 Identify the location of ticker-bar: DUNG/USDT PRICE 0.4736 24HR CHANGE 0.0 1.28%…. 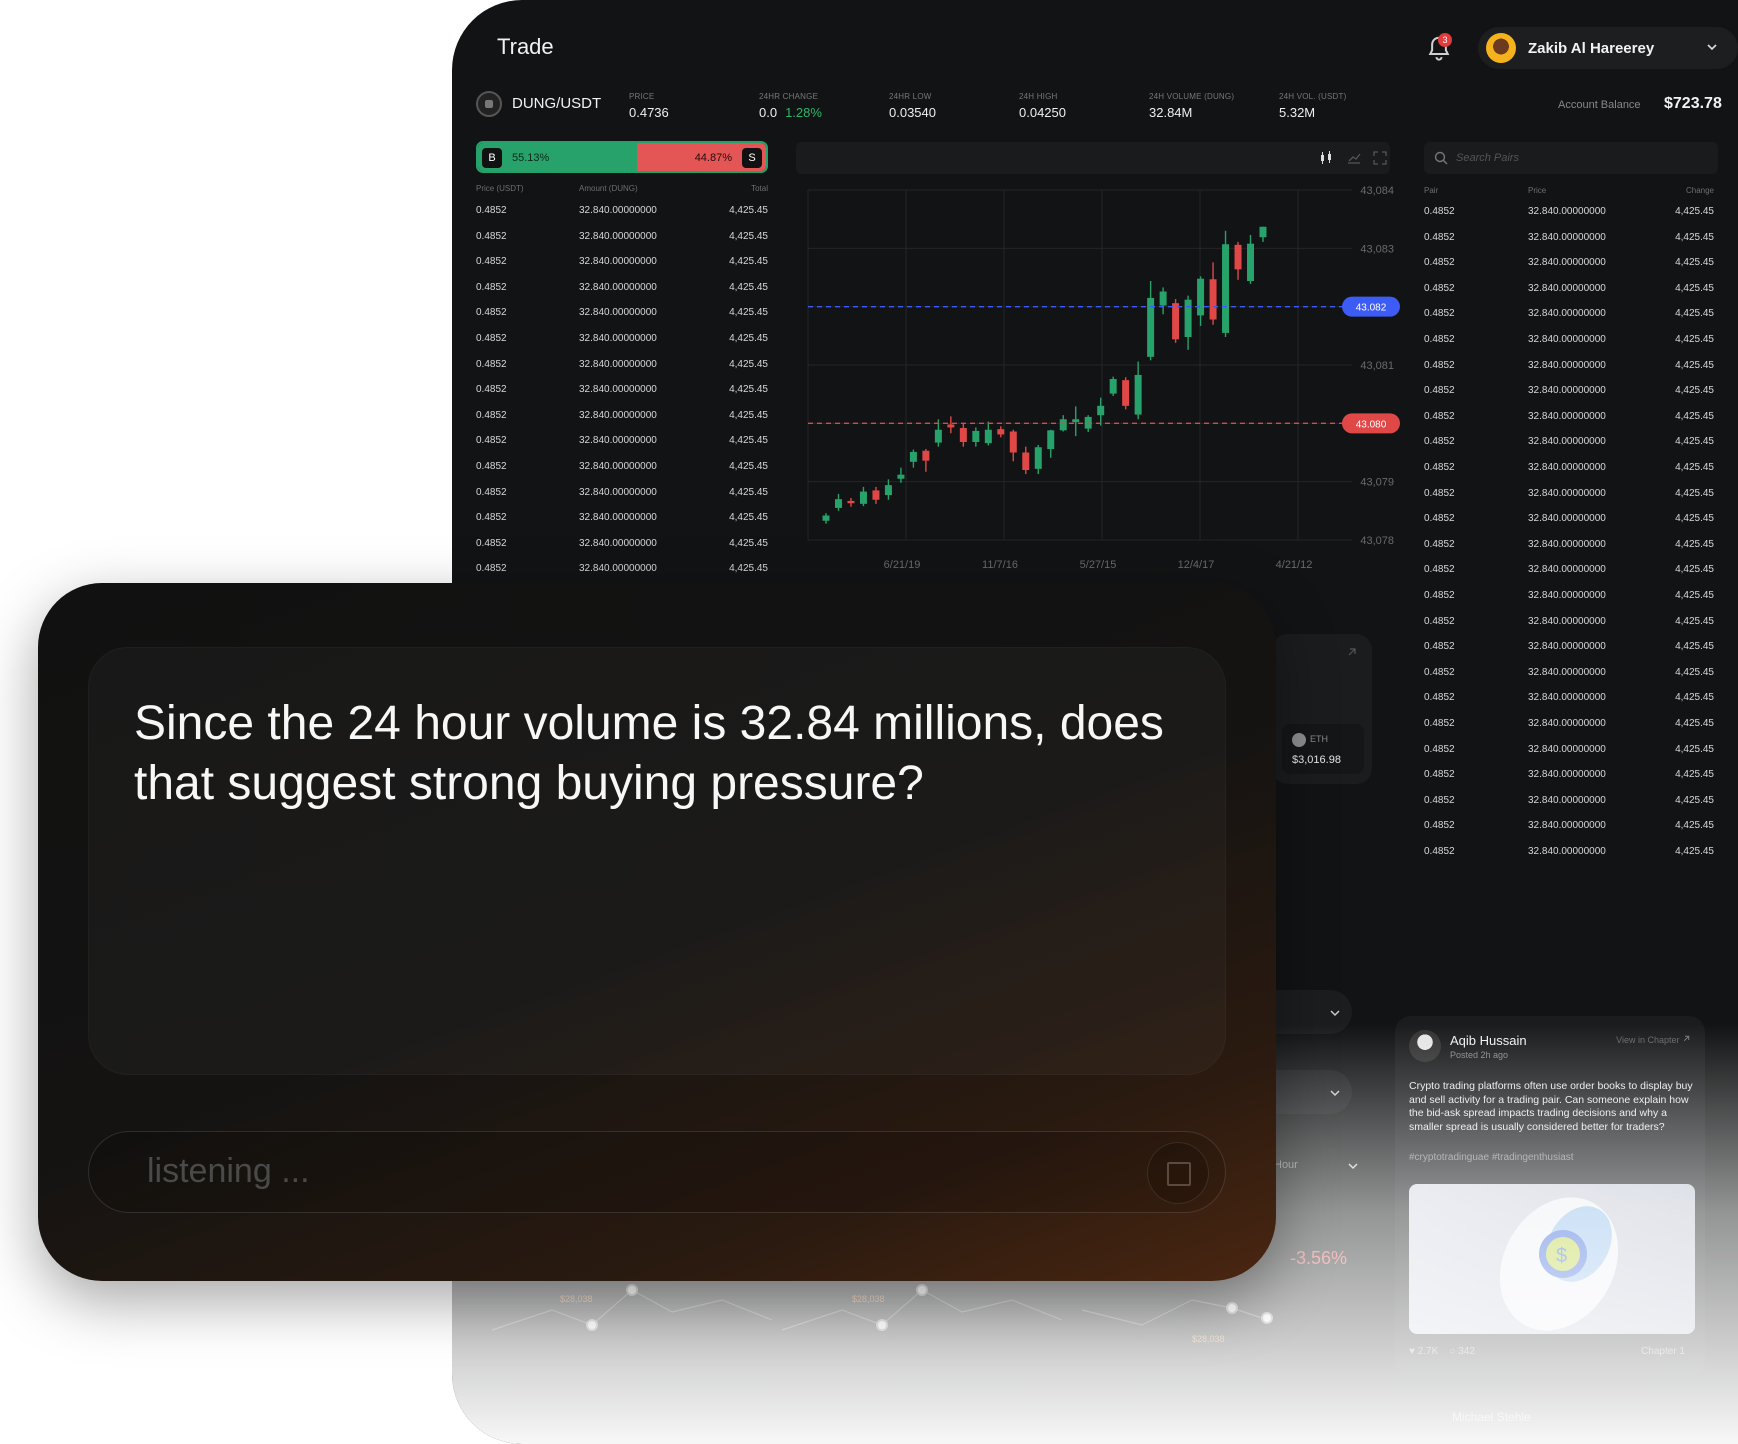
(1107, 105).